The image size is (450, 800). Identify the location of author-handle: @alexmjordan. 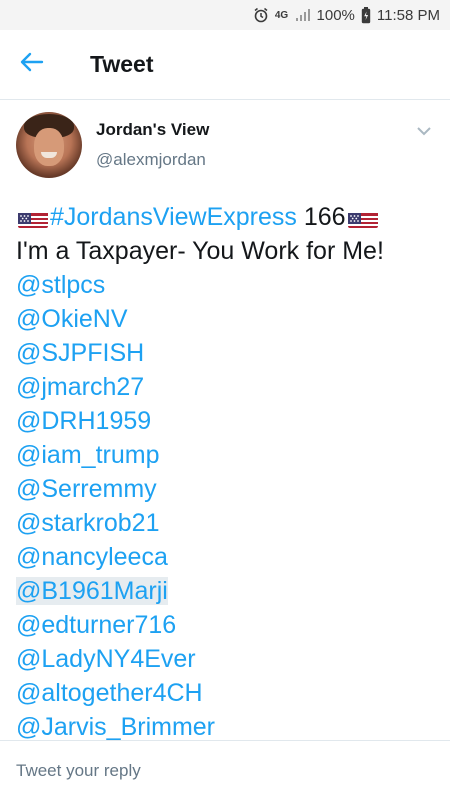
(151, 160).